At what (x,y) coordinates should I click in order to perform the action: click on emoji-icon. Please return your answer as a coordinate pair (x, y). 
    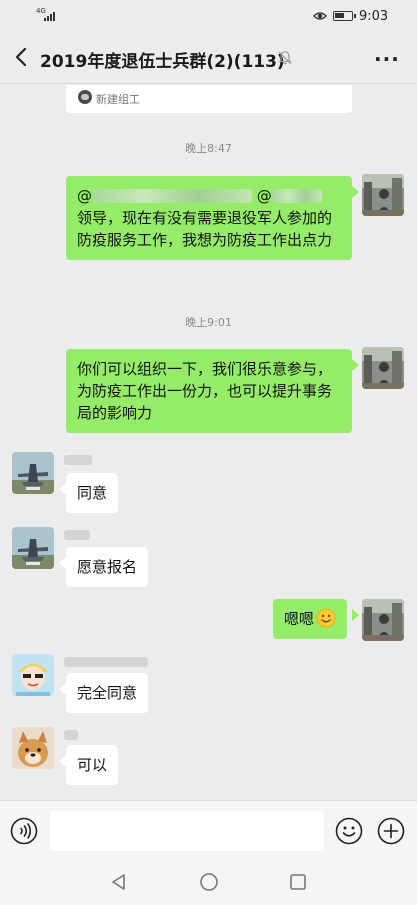
    Looking at the image, I should click on (349, 831).